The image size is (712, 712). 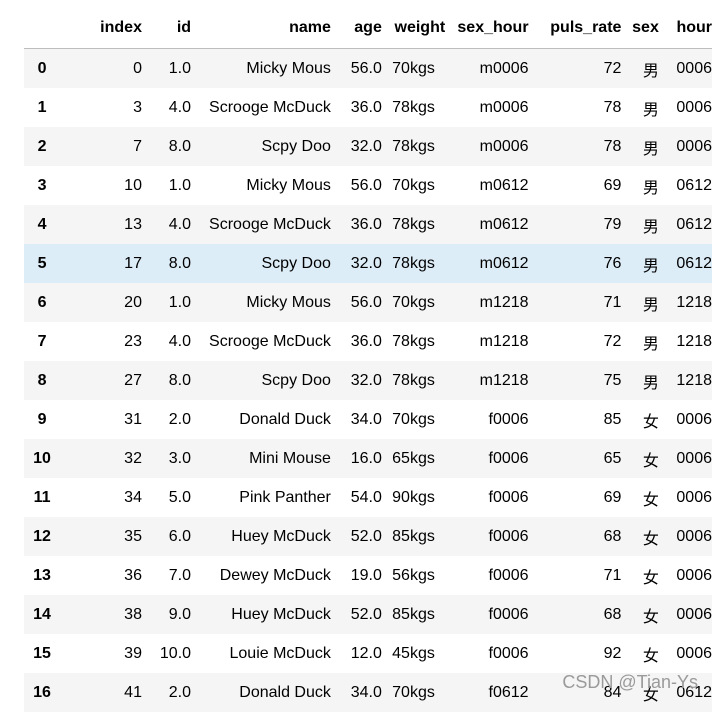 I want to click on cell-age: 12.0, so click(x=356, y=653).